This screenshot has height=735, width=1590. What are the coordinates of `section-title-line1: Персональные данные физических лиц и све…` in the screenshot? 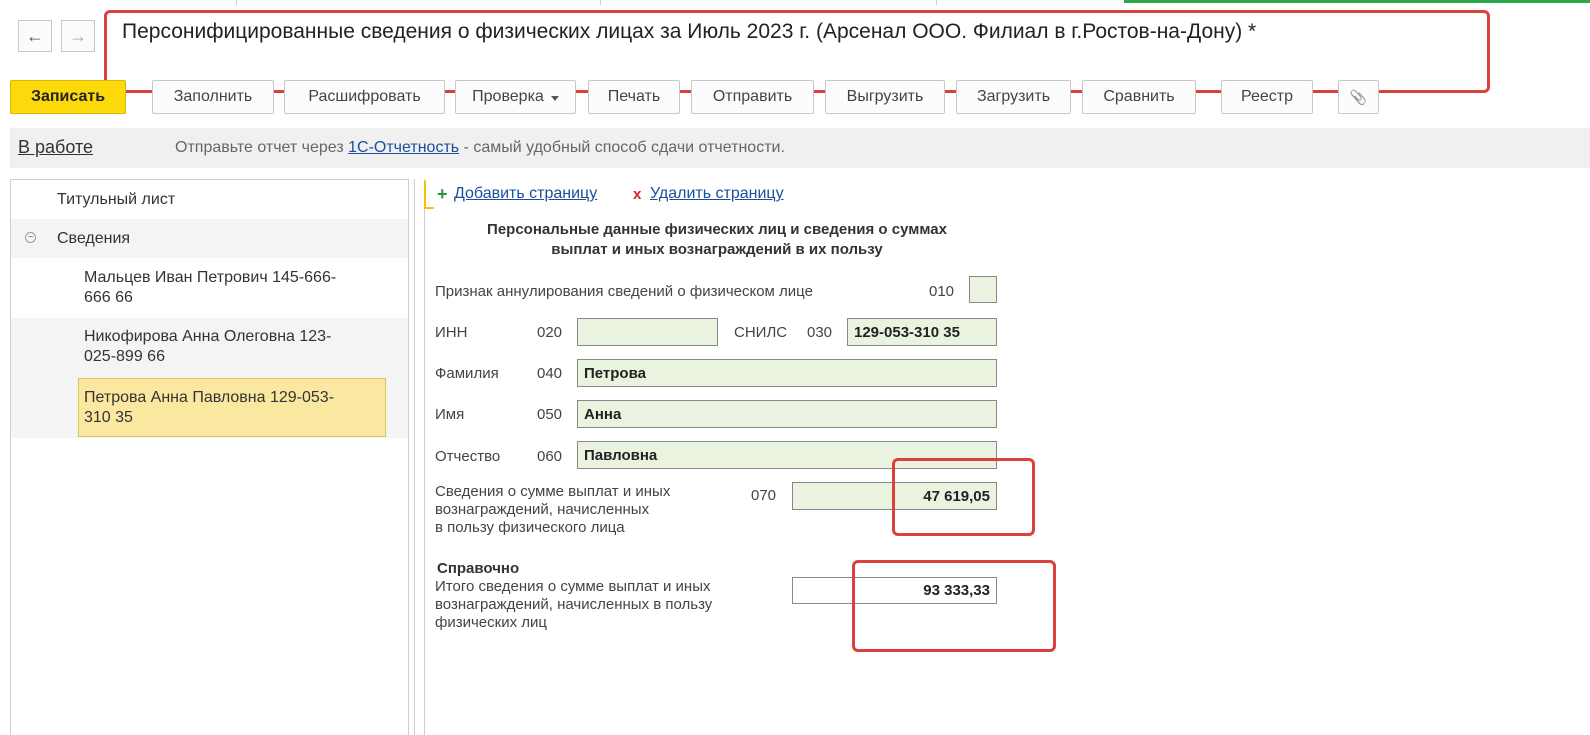 It's located at (717, 229).